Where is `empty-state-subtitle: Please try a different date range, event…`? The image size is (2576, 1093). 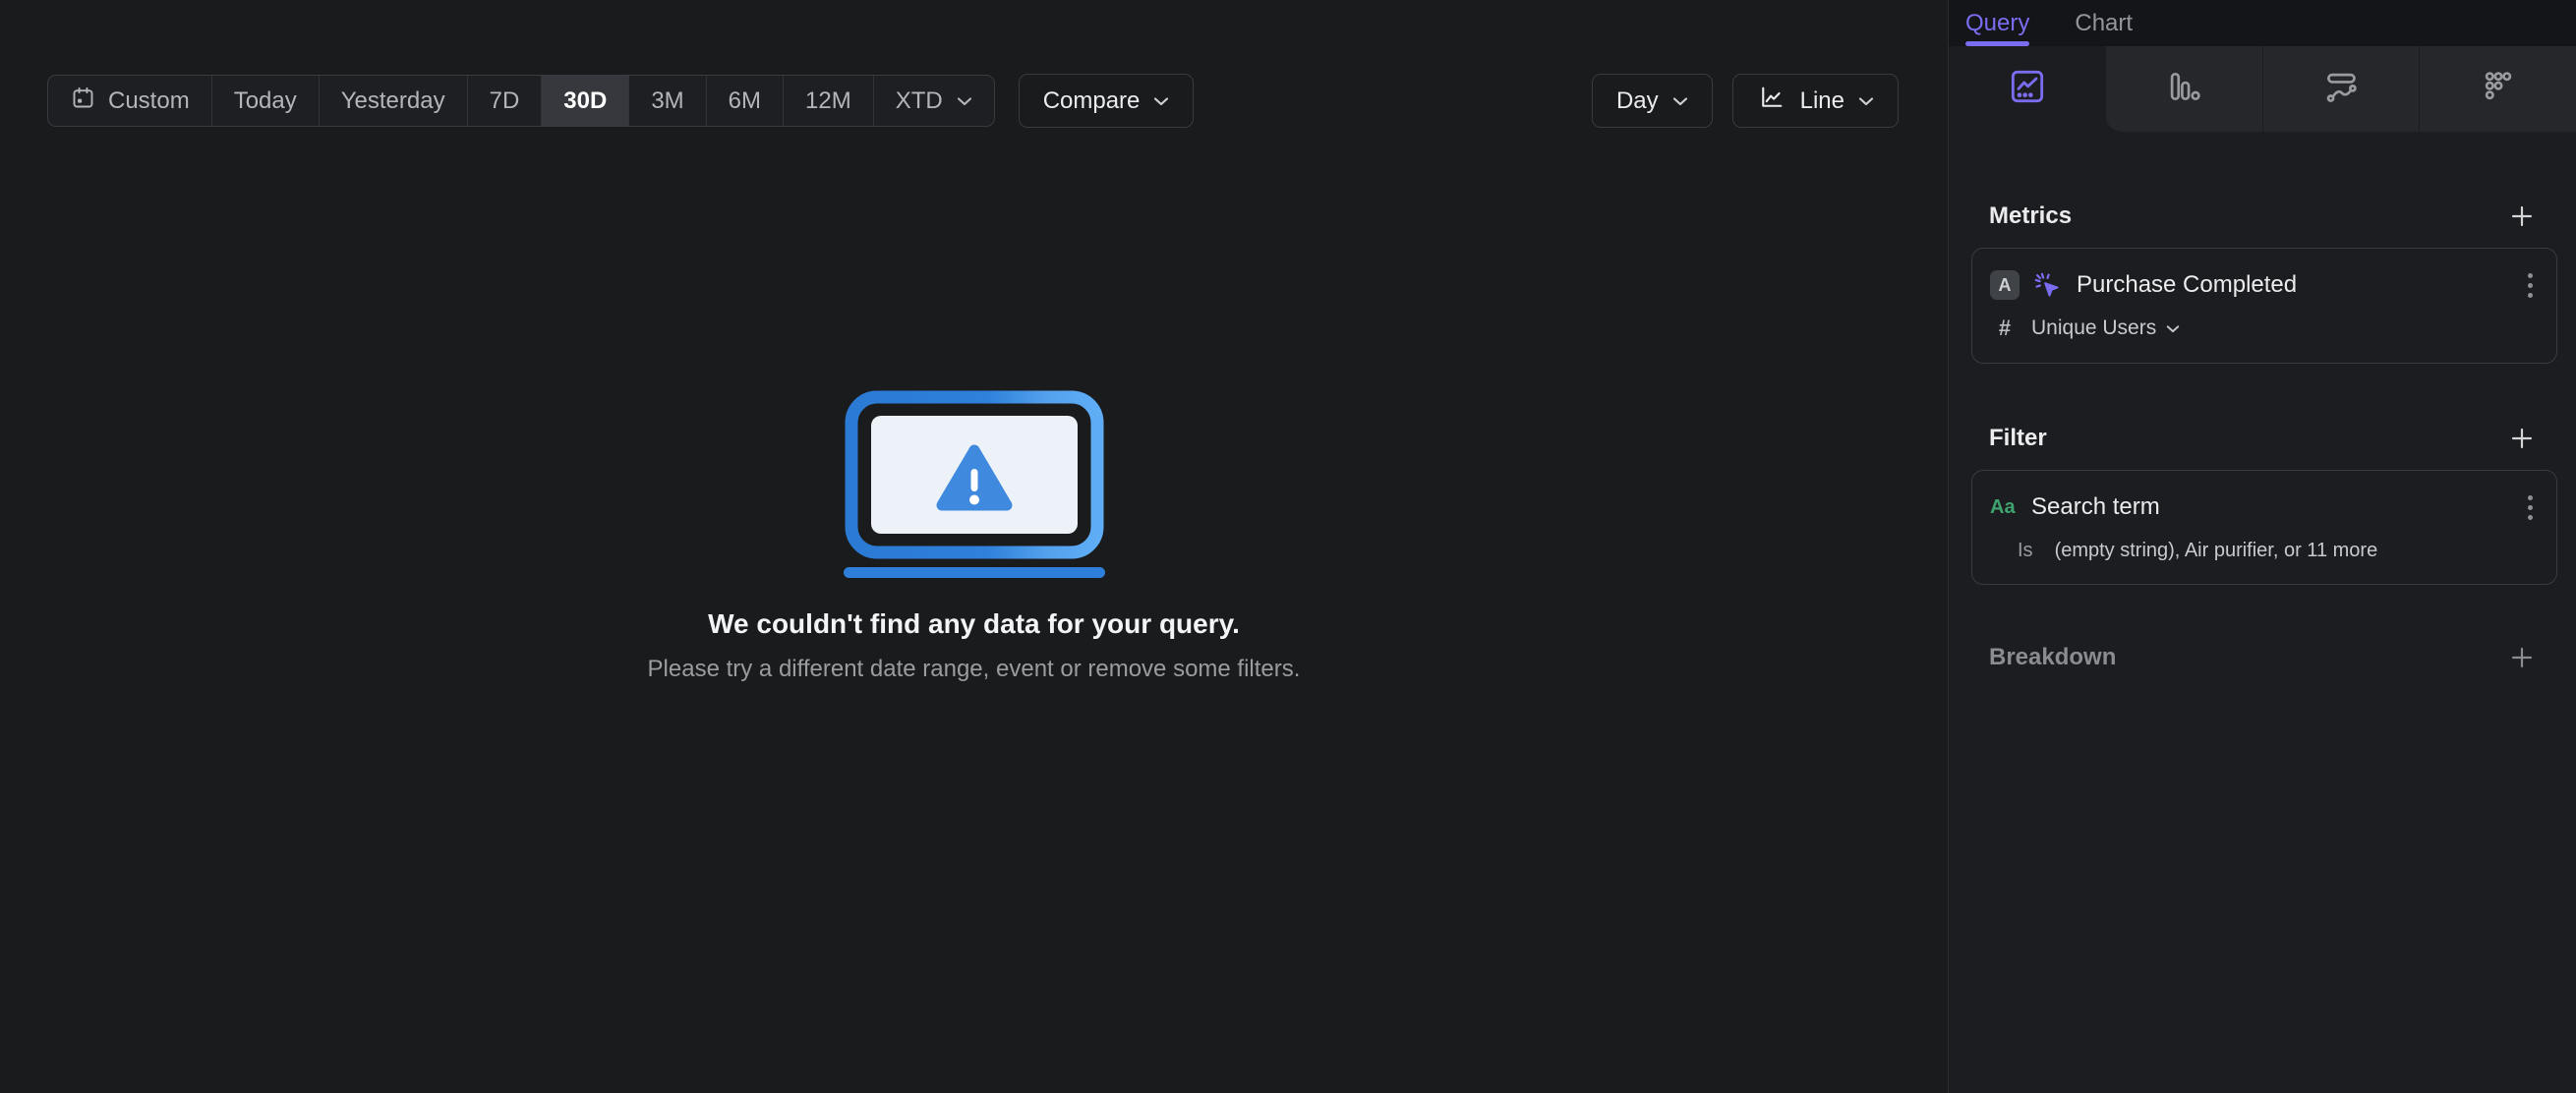 empty-state-subtitle: Please try a different date range, event… is located at coordinates (974, 669).